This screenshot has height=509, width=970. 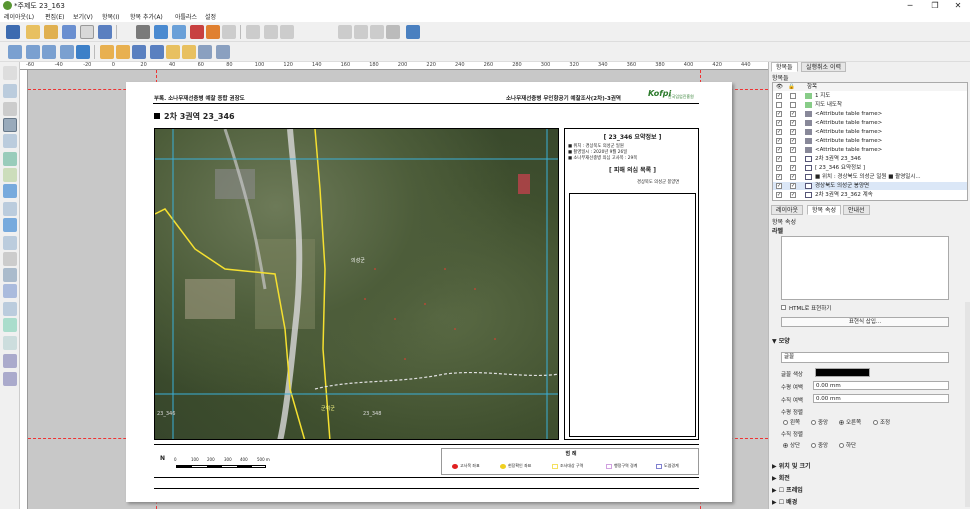 I want to click on export-svg-icon, so click(x=179, y=32).